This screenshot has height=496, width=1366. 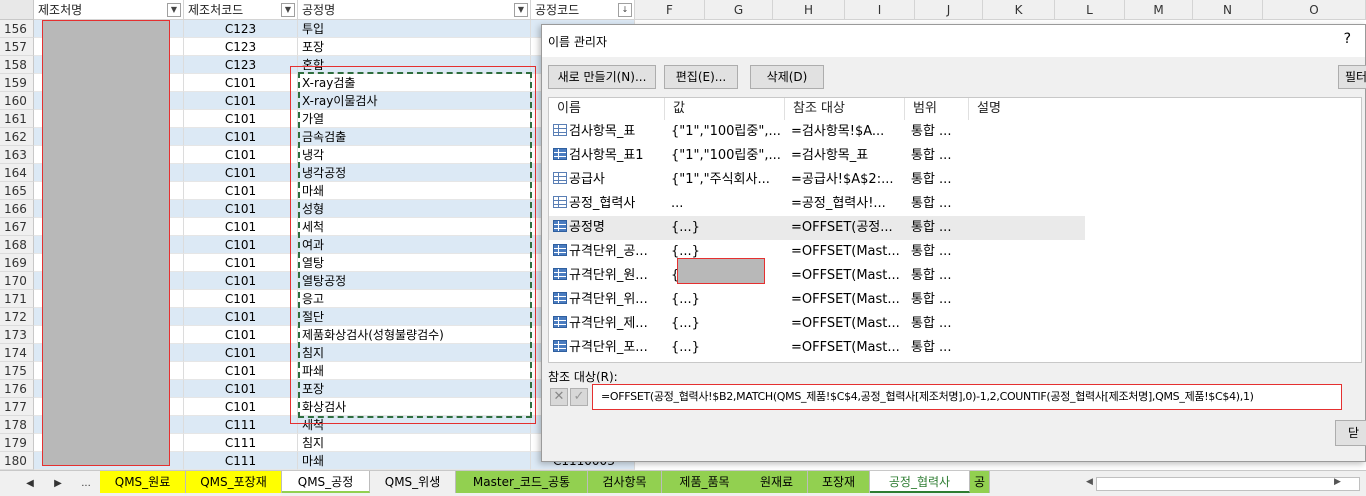 What do you see at coordinates (583, 10) in the screenshot?
I see `column-header-process-code: 공정코드 ↓` at bounding box center [583, 10].